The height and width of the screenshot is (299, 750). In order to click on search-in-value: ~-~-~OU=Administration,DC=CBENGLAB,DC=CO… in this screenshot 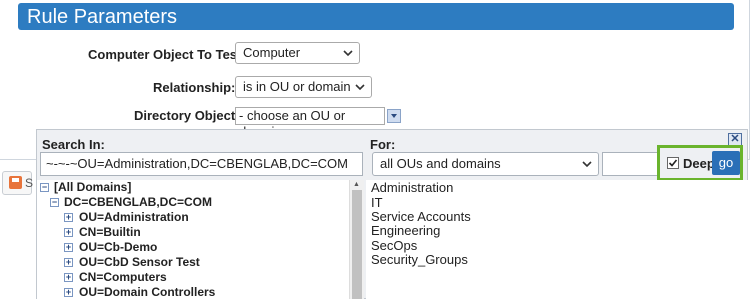, I will do `click(197, 163)`.